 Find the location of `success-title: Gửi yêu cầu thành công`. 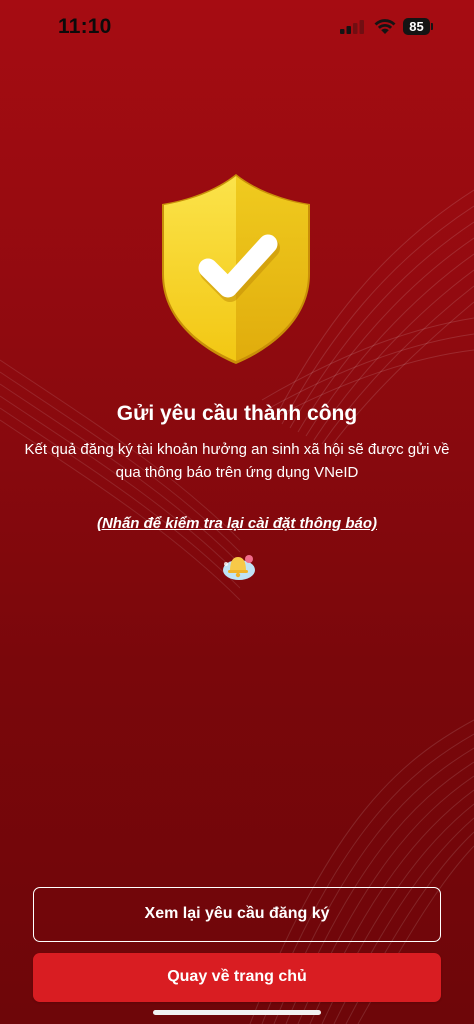

success-title: Gửi yêu cầu thành công is located at coordinates (237, 413).